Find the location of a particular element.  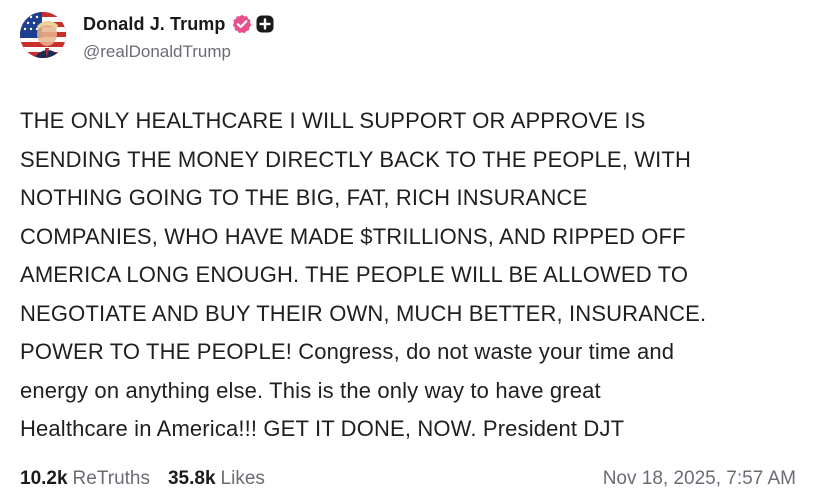

display-name: Donald J. Trump is located at coordinates (154, 24).